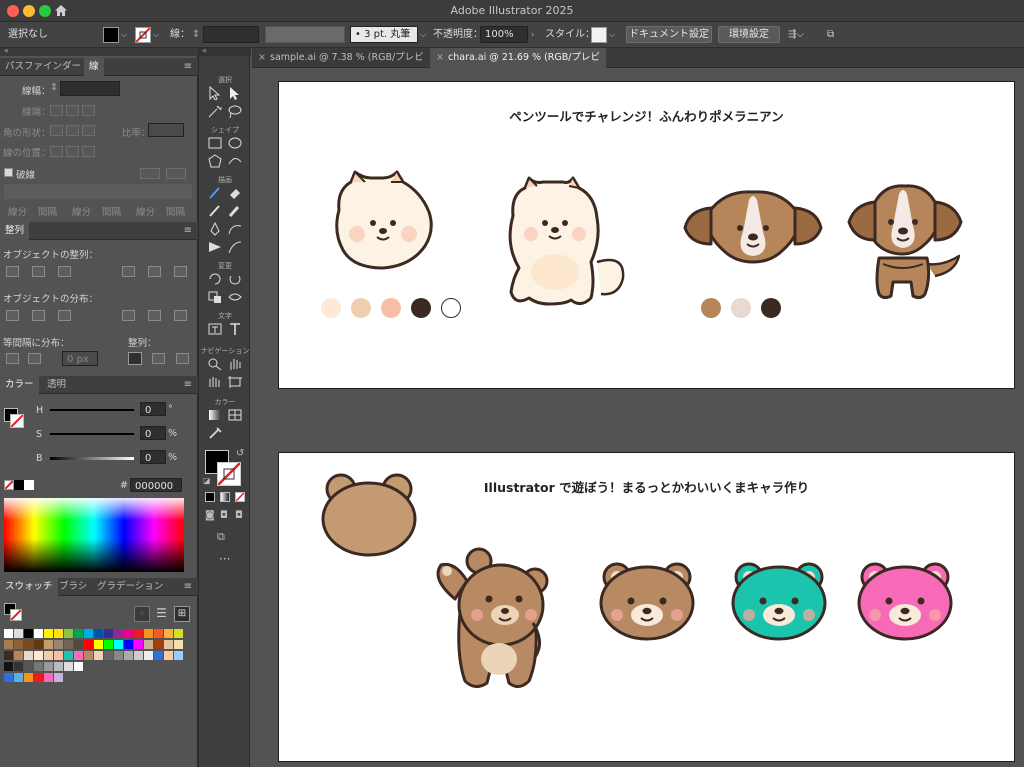  Describe the element at coordinates (64, 271) in the screenshot. I see `align-right-icon` at that location.